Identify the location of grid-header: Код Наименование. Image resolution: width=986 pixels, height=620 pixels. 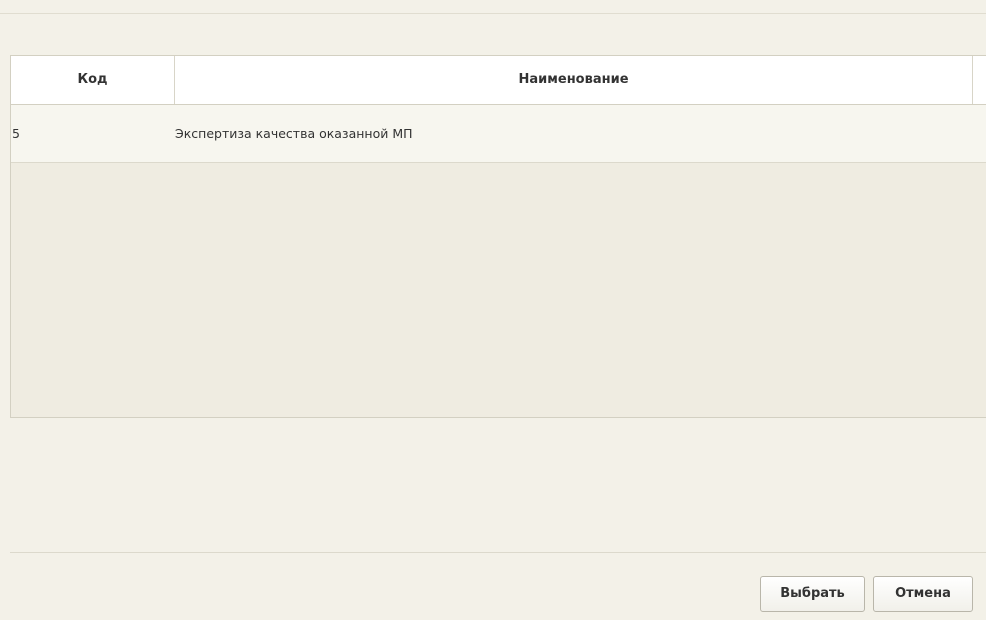
(498, 80).